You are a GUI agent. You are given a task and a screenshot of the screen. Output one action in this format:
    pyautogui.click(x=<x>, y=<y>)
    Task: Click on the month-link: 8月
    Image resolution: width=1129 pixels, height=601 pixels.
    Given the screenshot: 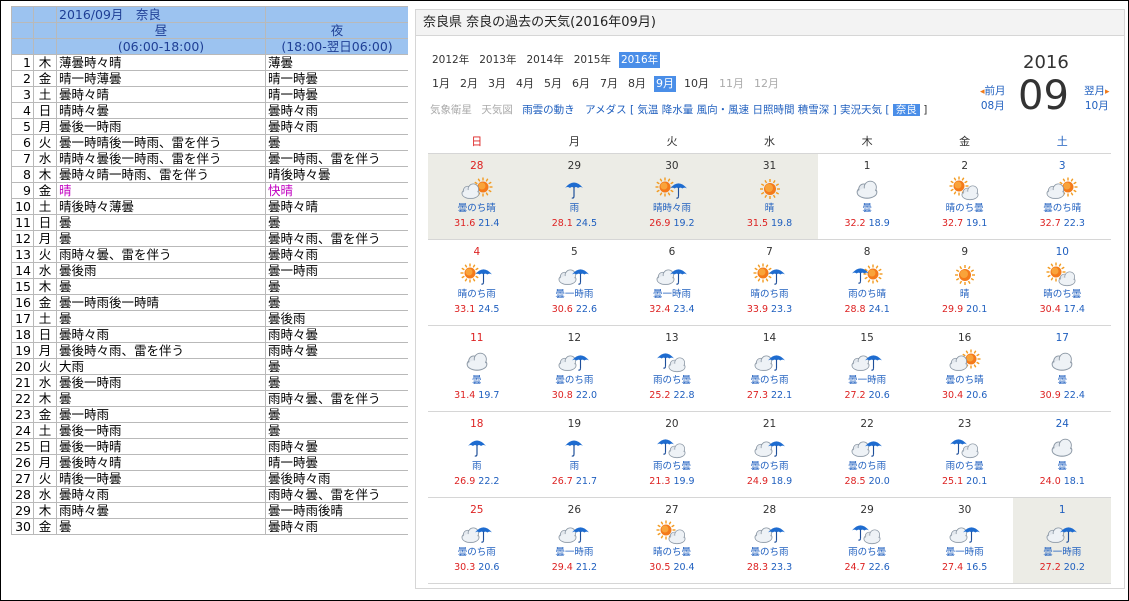 What is the action you would take?
    pyautogui.click(x=637, y=84)
    